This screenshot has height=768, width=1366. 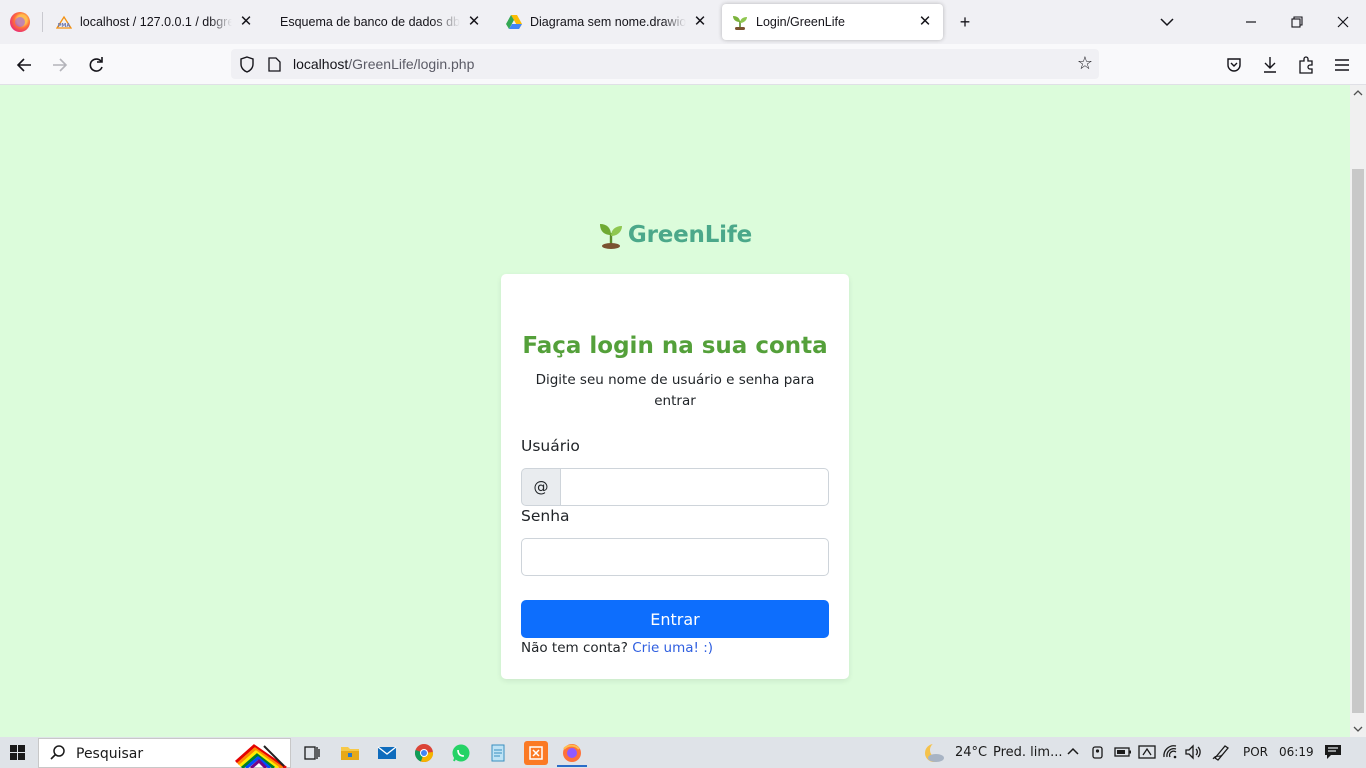 What do you see at coordinates (1342, 65) in the screenshot?
I see `hamburger-menu-icon` at bounding box center [1342, 65].